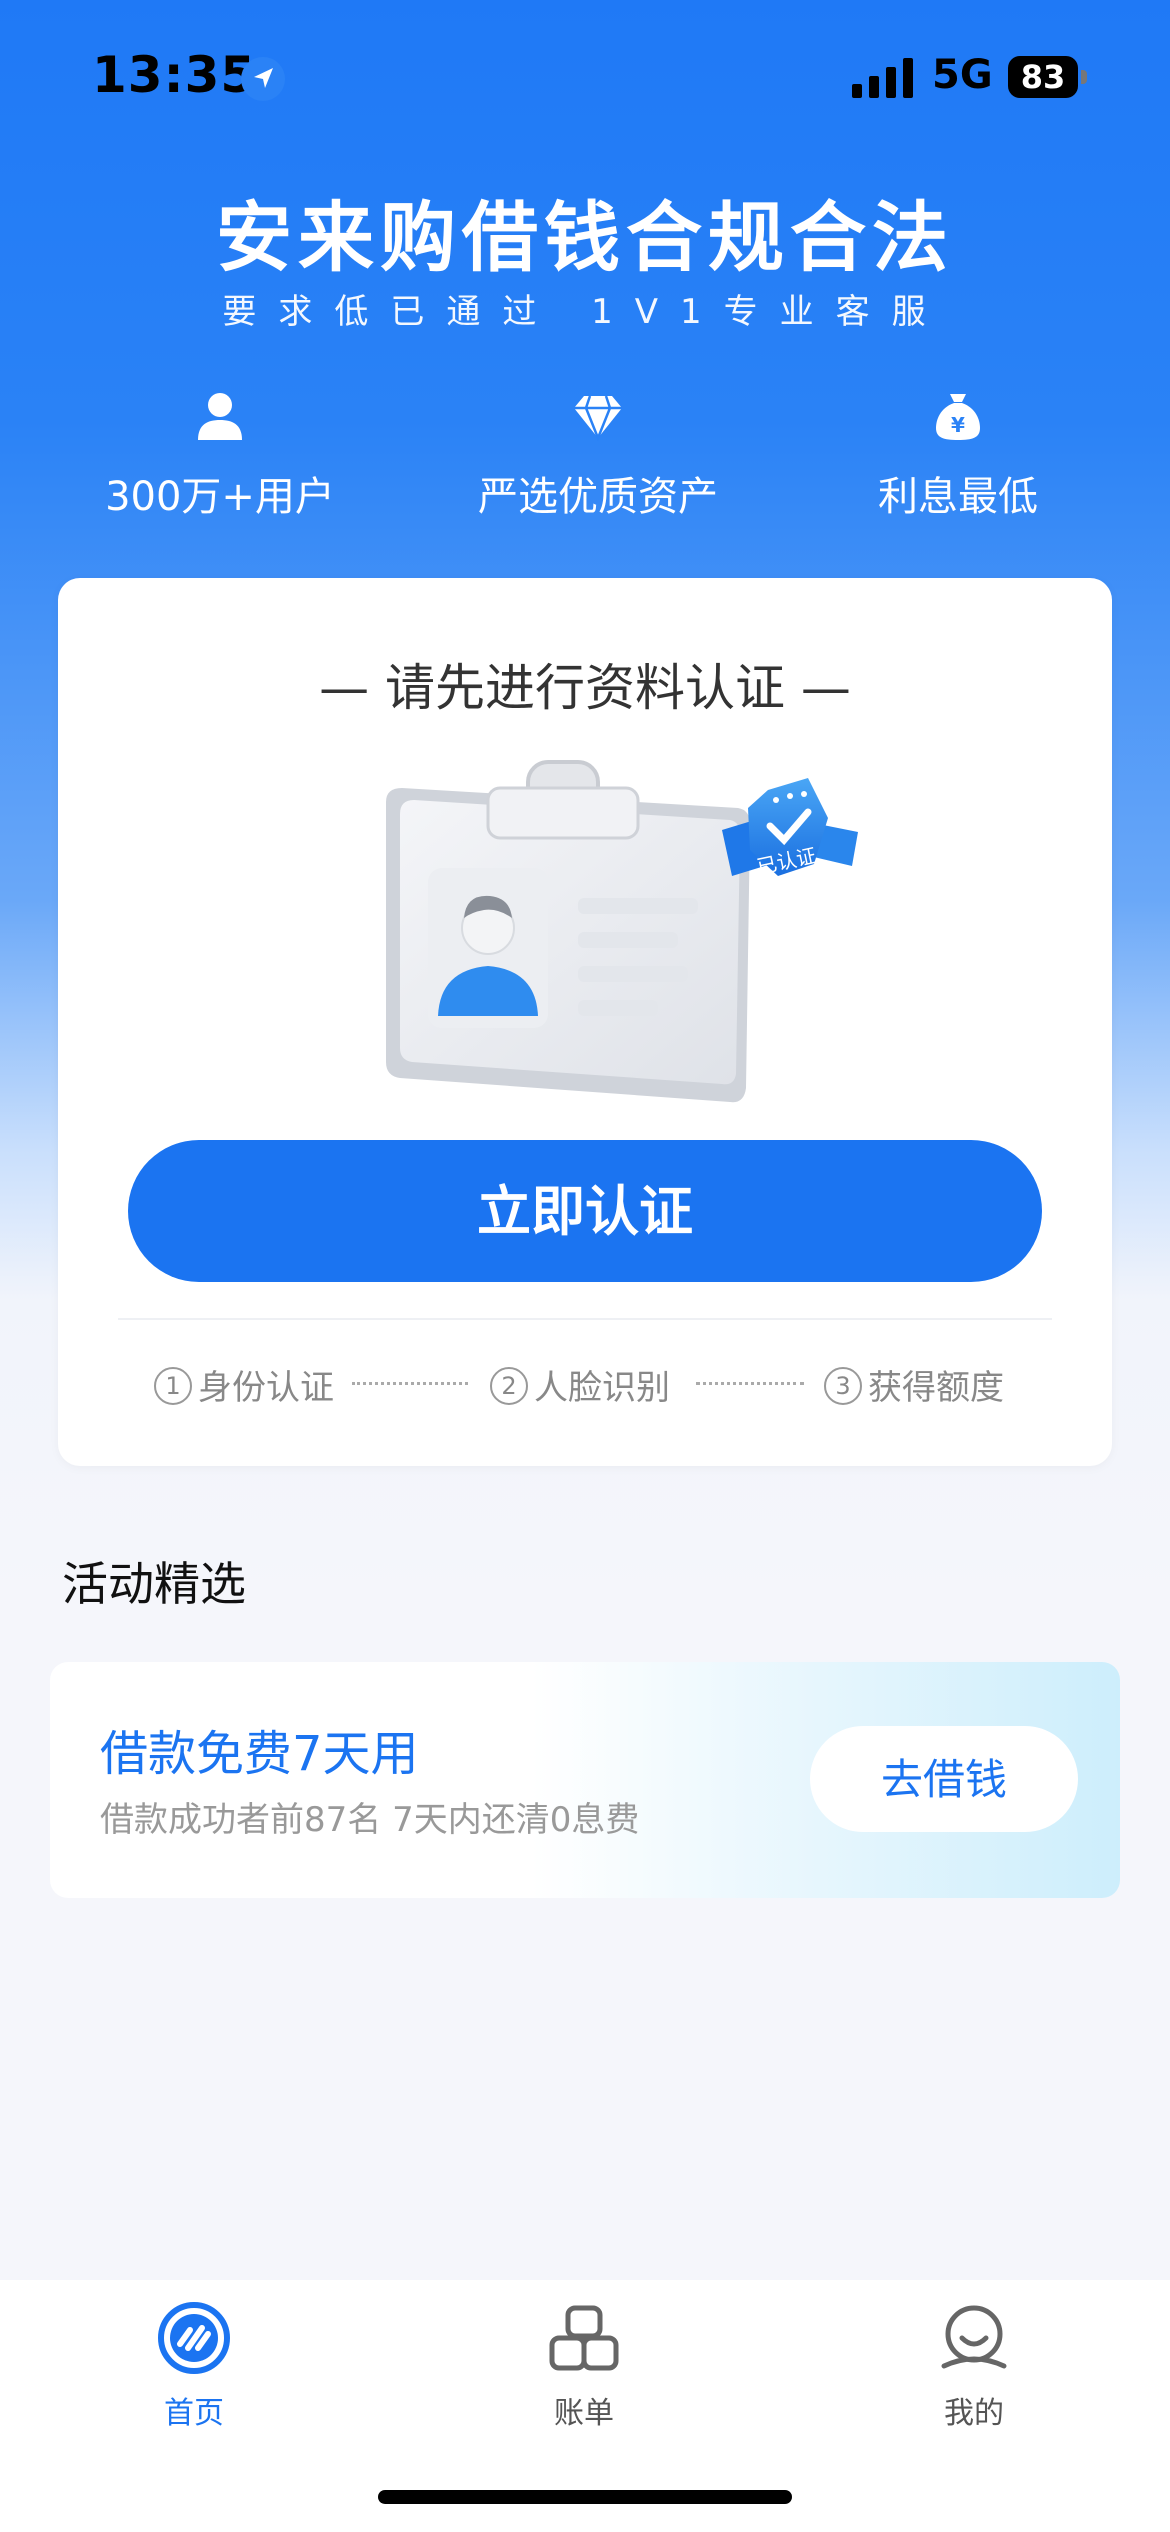 The width and height of the screenshot is (1170, 2532). What do you see at coordinates (585, 1211) in the screenshot?
I see `verify-now-button: 立即认证` at bounding box center [585, 1211].